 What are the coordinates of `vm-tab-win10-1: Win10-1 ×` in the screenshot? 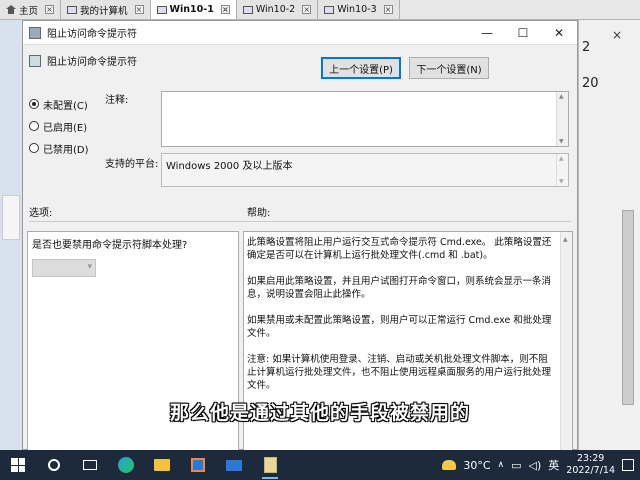 It's located at (193, 9).